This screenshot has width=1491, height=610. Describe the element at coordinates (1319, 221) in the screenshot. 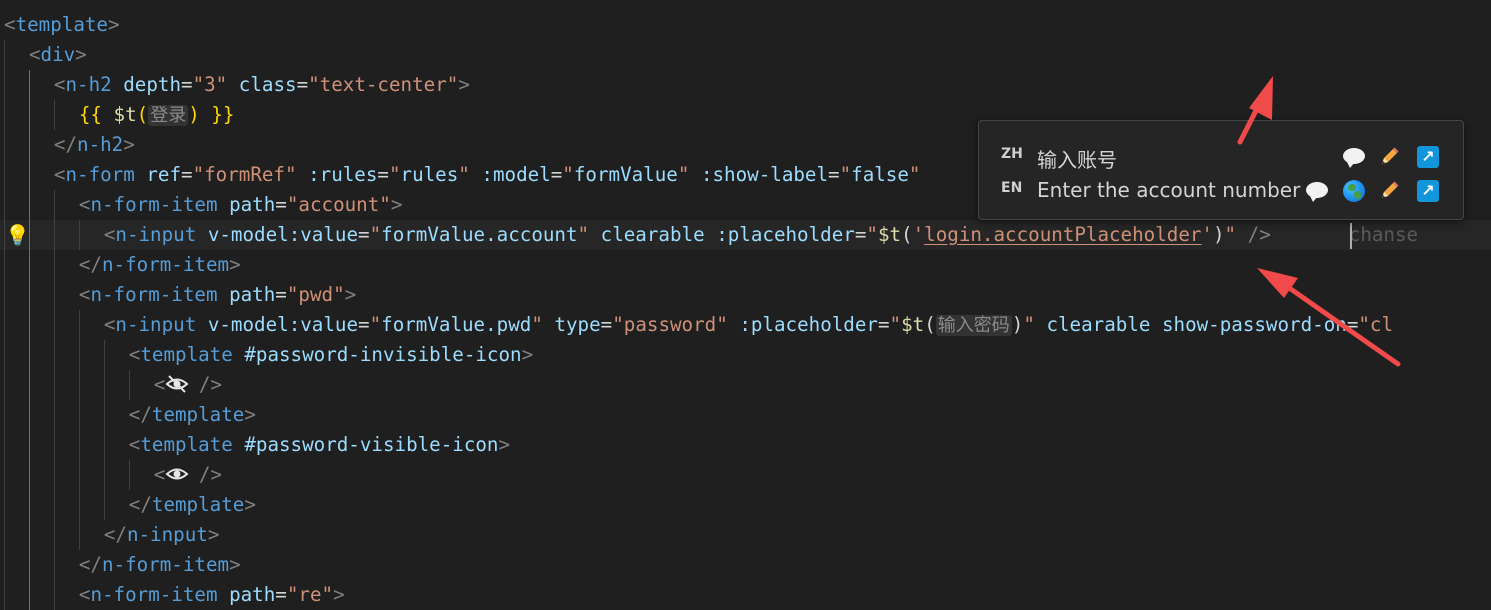

I see `annotation-arrows` at that location.